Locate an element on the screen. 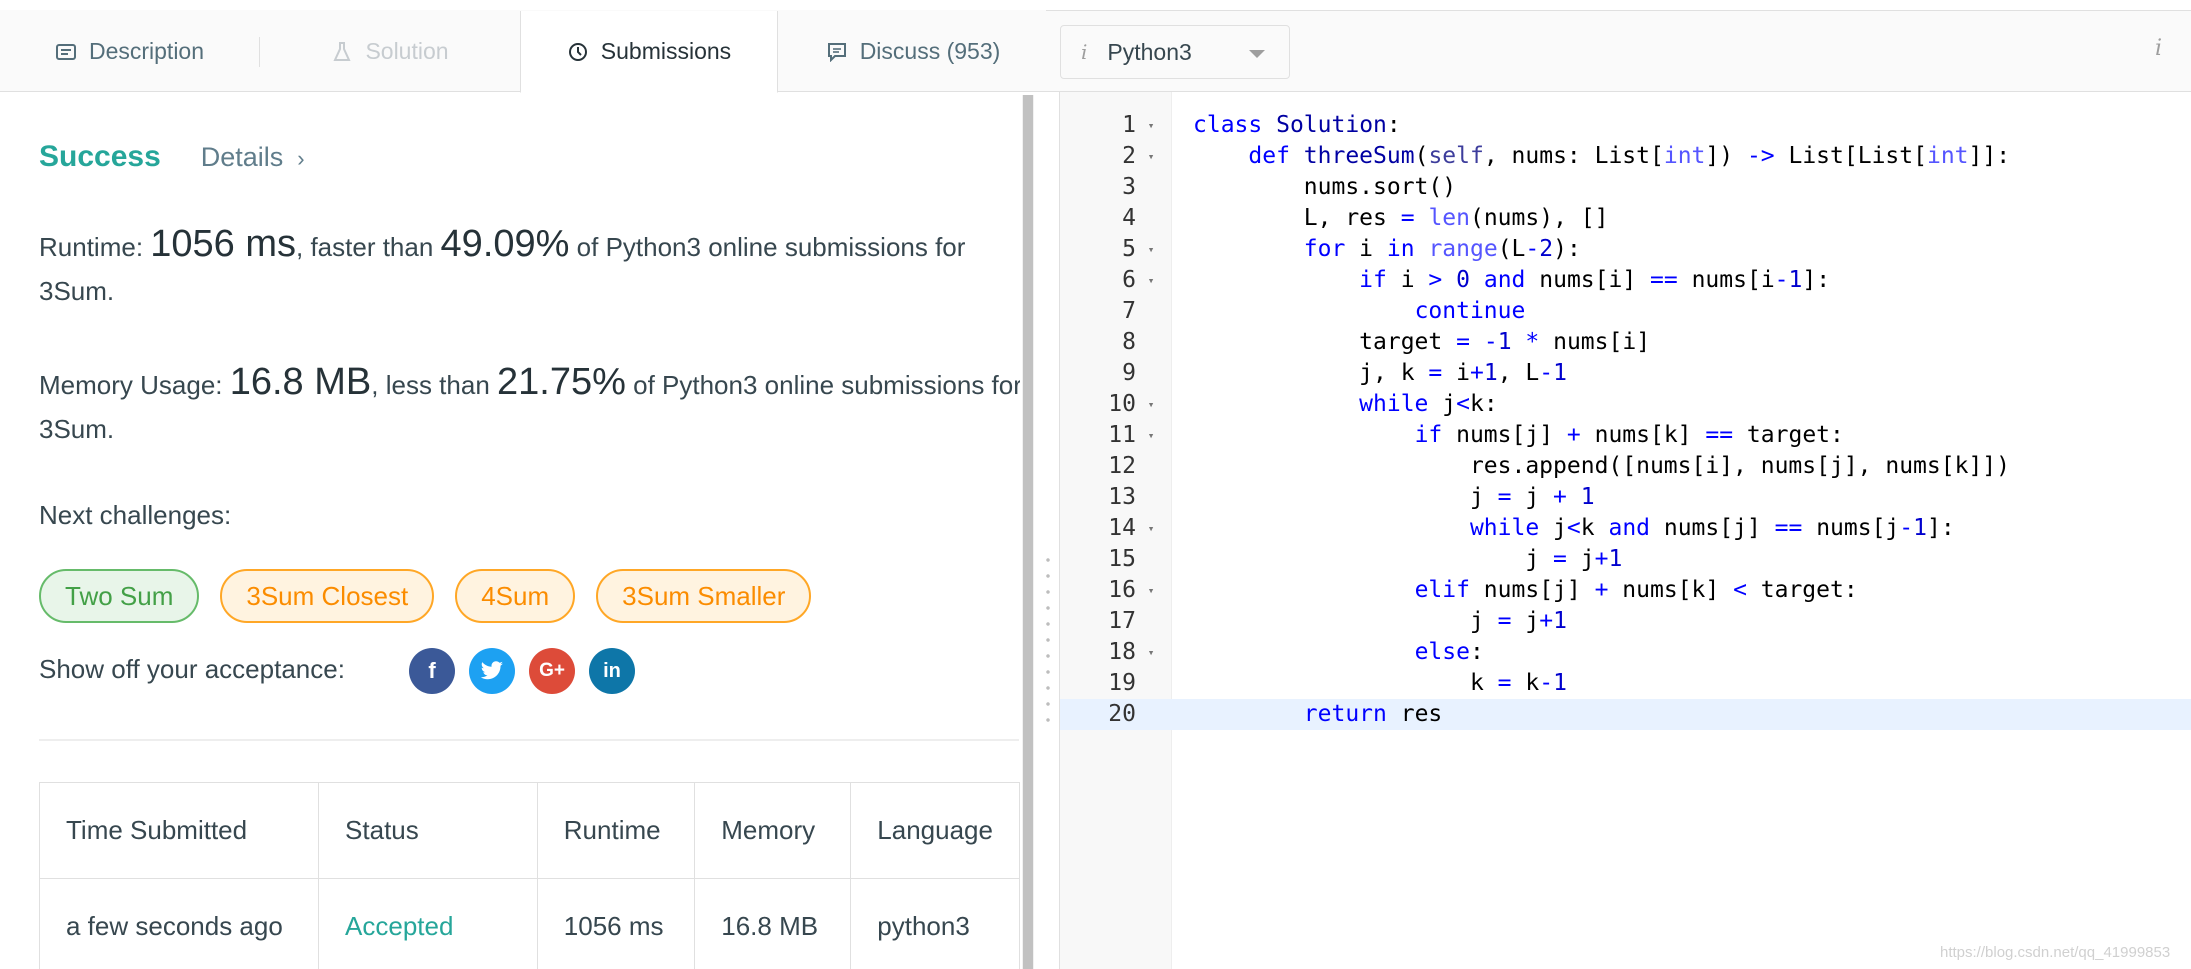 This screenshot has width=2191, height=969. chevron-right-icon: › is located at coordinates (301, 158).